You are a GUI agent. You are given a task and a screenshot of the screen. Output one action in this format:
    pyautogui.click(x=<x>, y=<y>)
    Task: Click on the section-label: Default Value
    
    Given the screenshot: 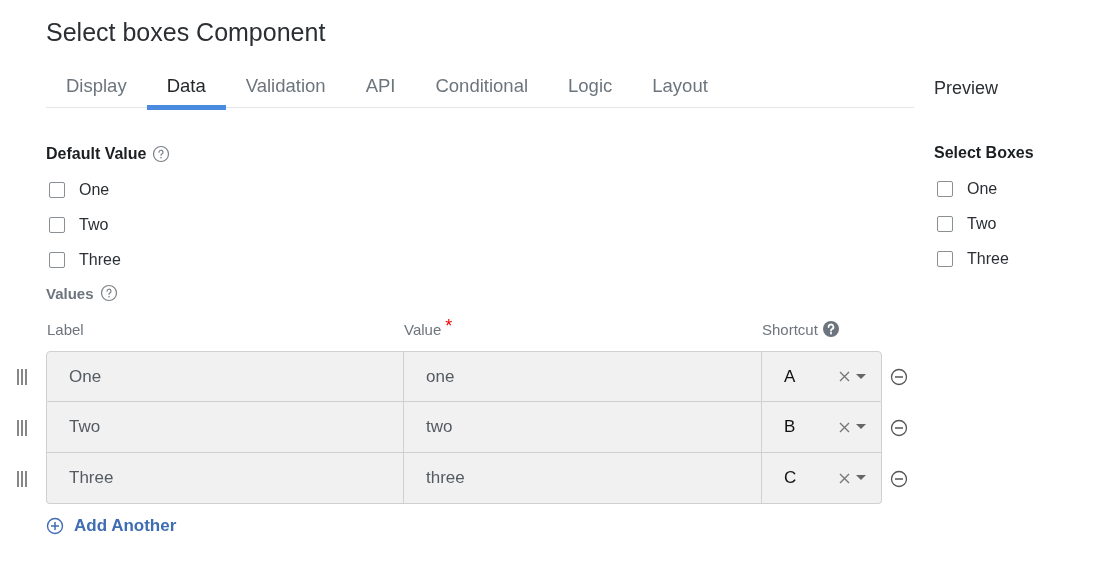 What is the action you would take?
    pyautogui.click(x=96, y=154)
    